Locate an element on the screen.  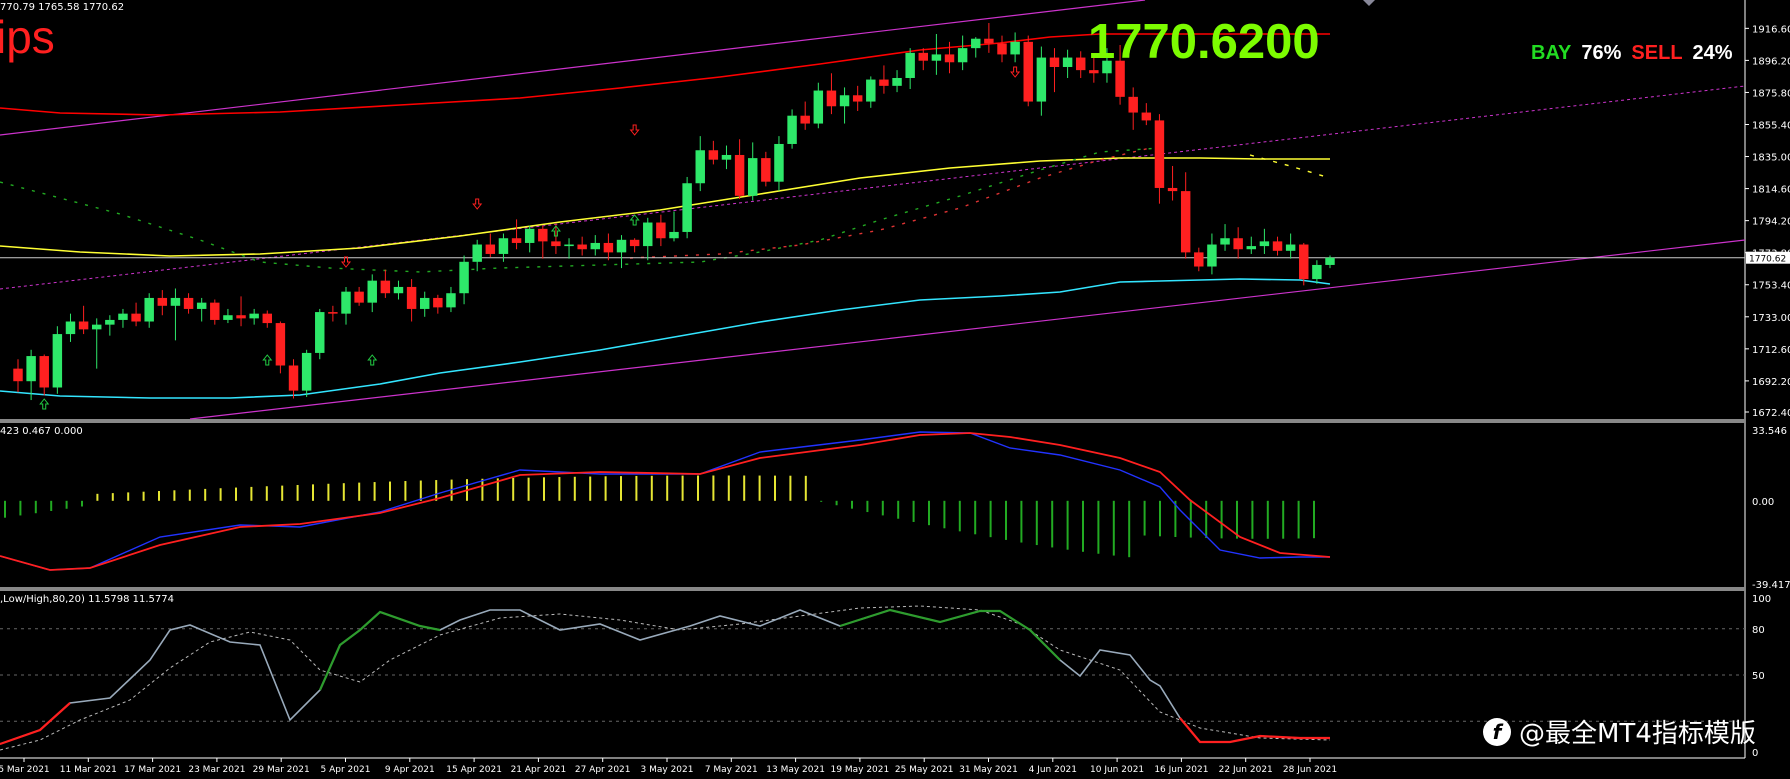
x-tick-label: 7 May 2021 is located at coordinates (731, 770).